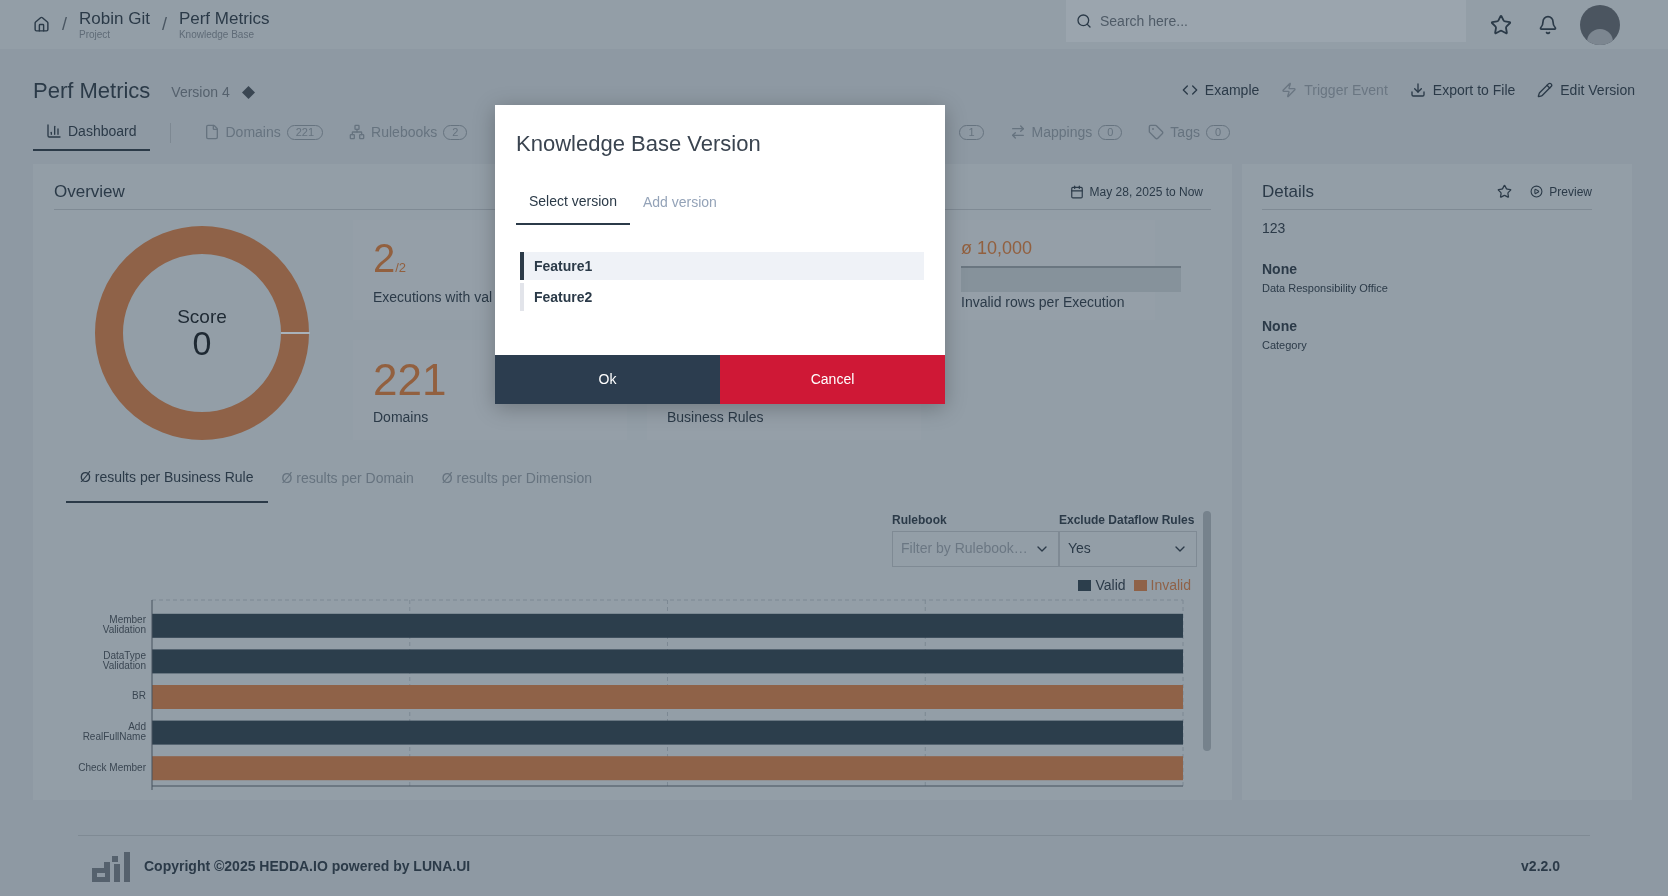 Image resolution: width=1668 pixels, height=896 pixels. I want to click on detail-id: 123, so click(1274, 228).